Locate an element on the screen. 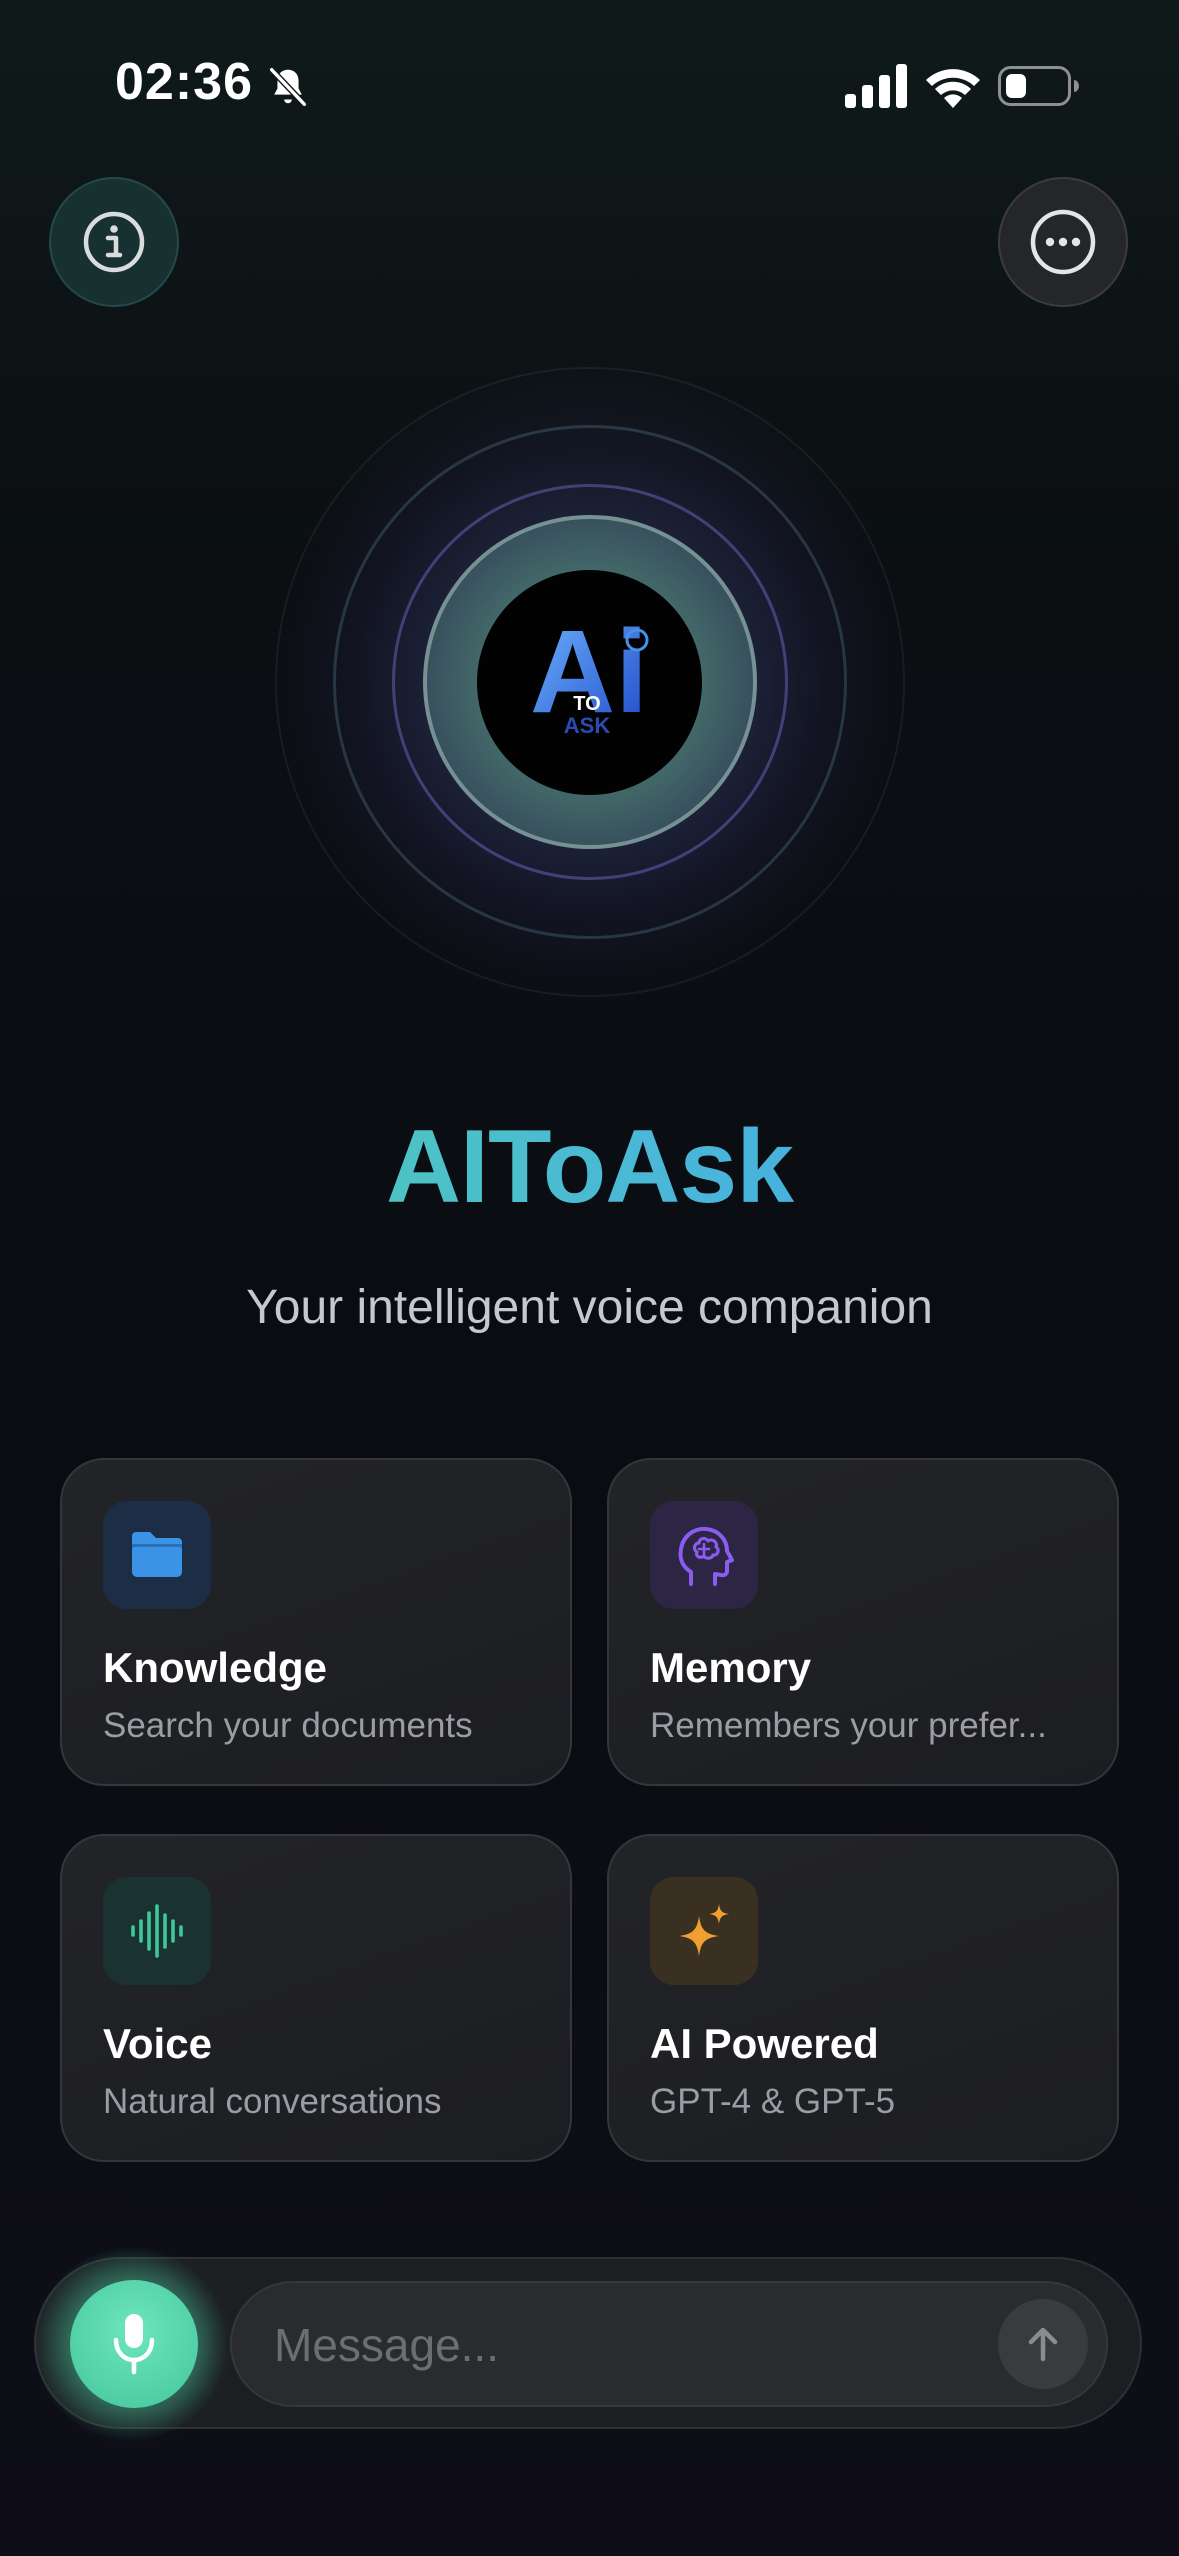 Image resolution: width=1179 pixels, height=2556 pixels. cellular-signal-icon is located at coordinates (876, 86).